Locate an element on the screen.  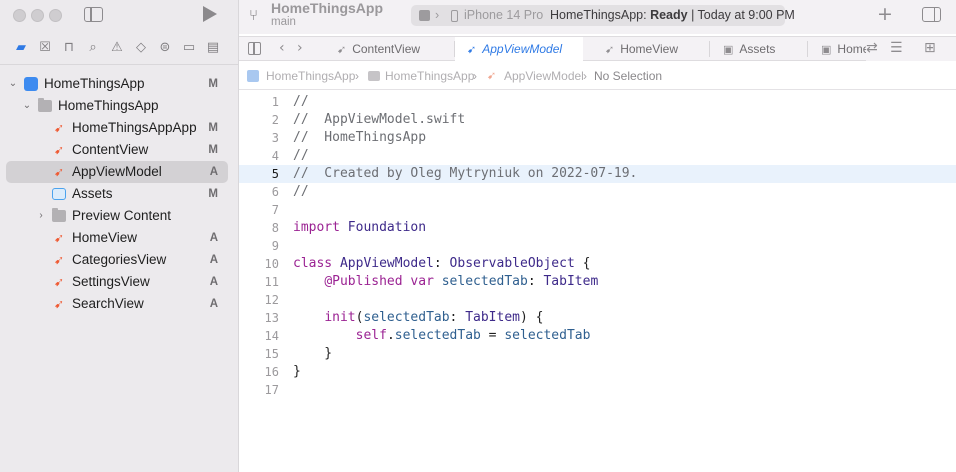
tree-item-label: HomeThingsApp is located at coordinates (108, 105).